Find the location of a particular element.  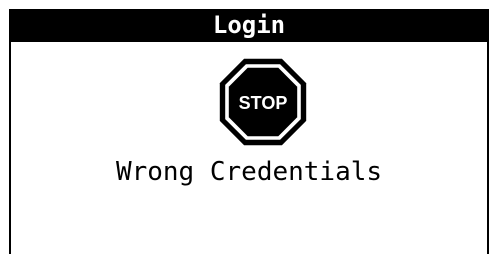

title-bar: Login is located at coordinates (249, 25).